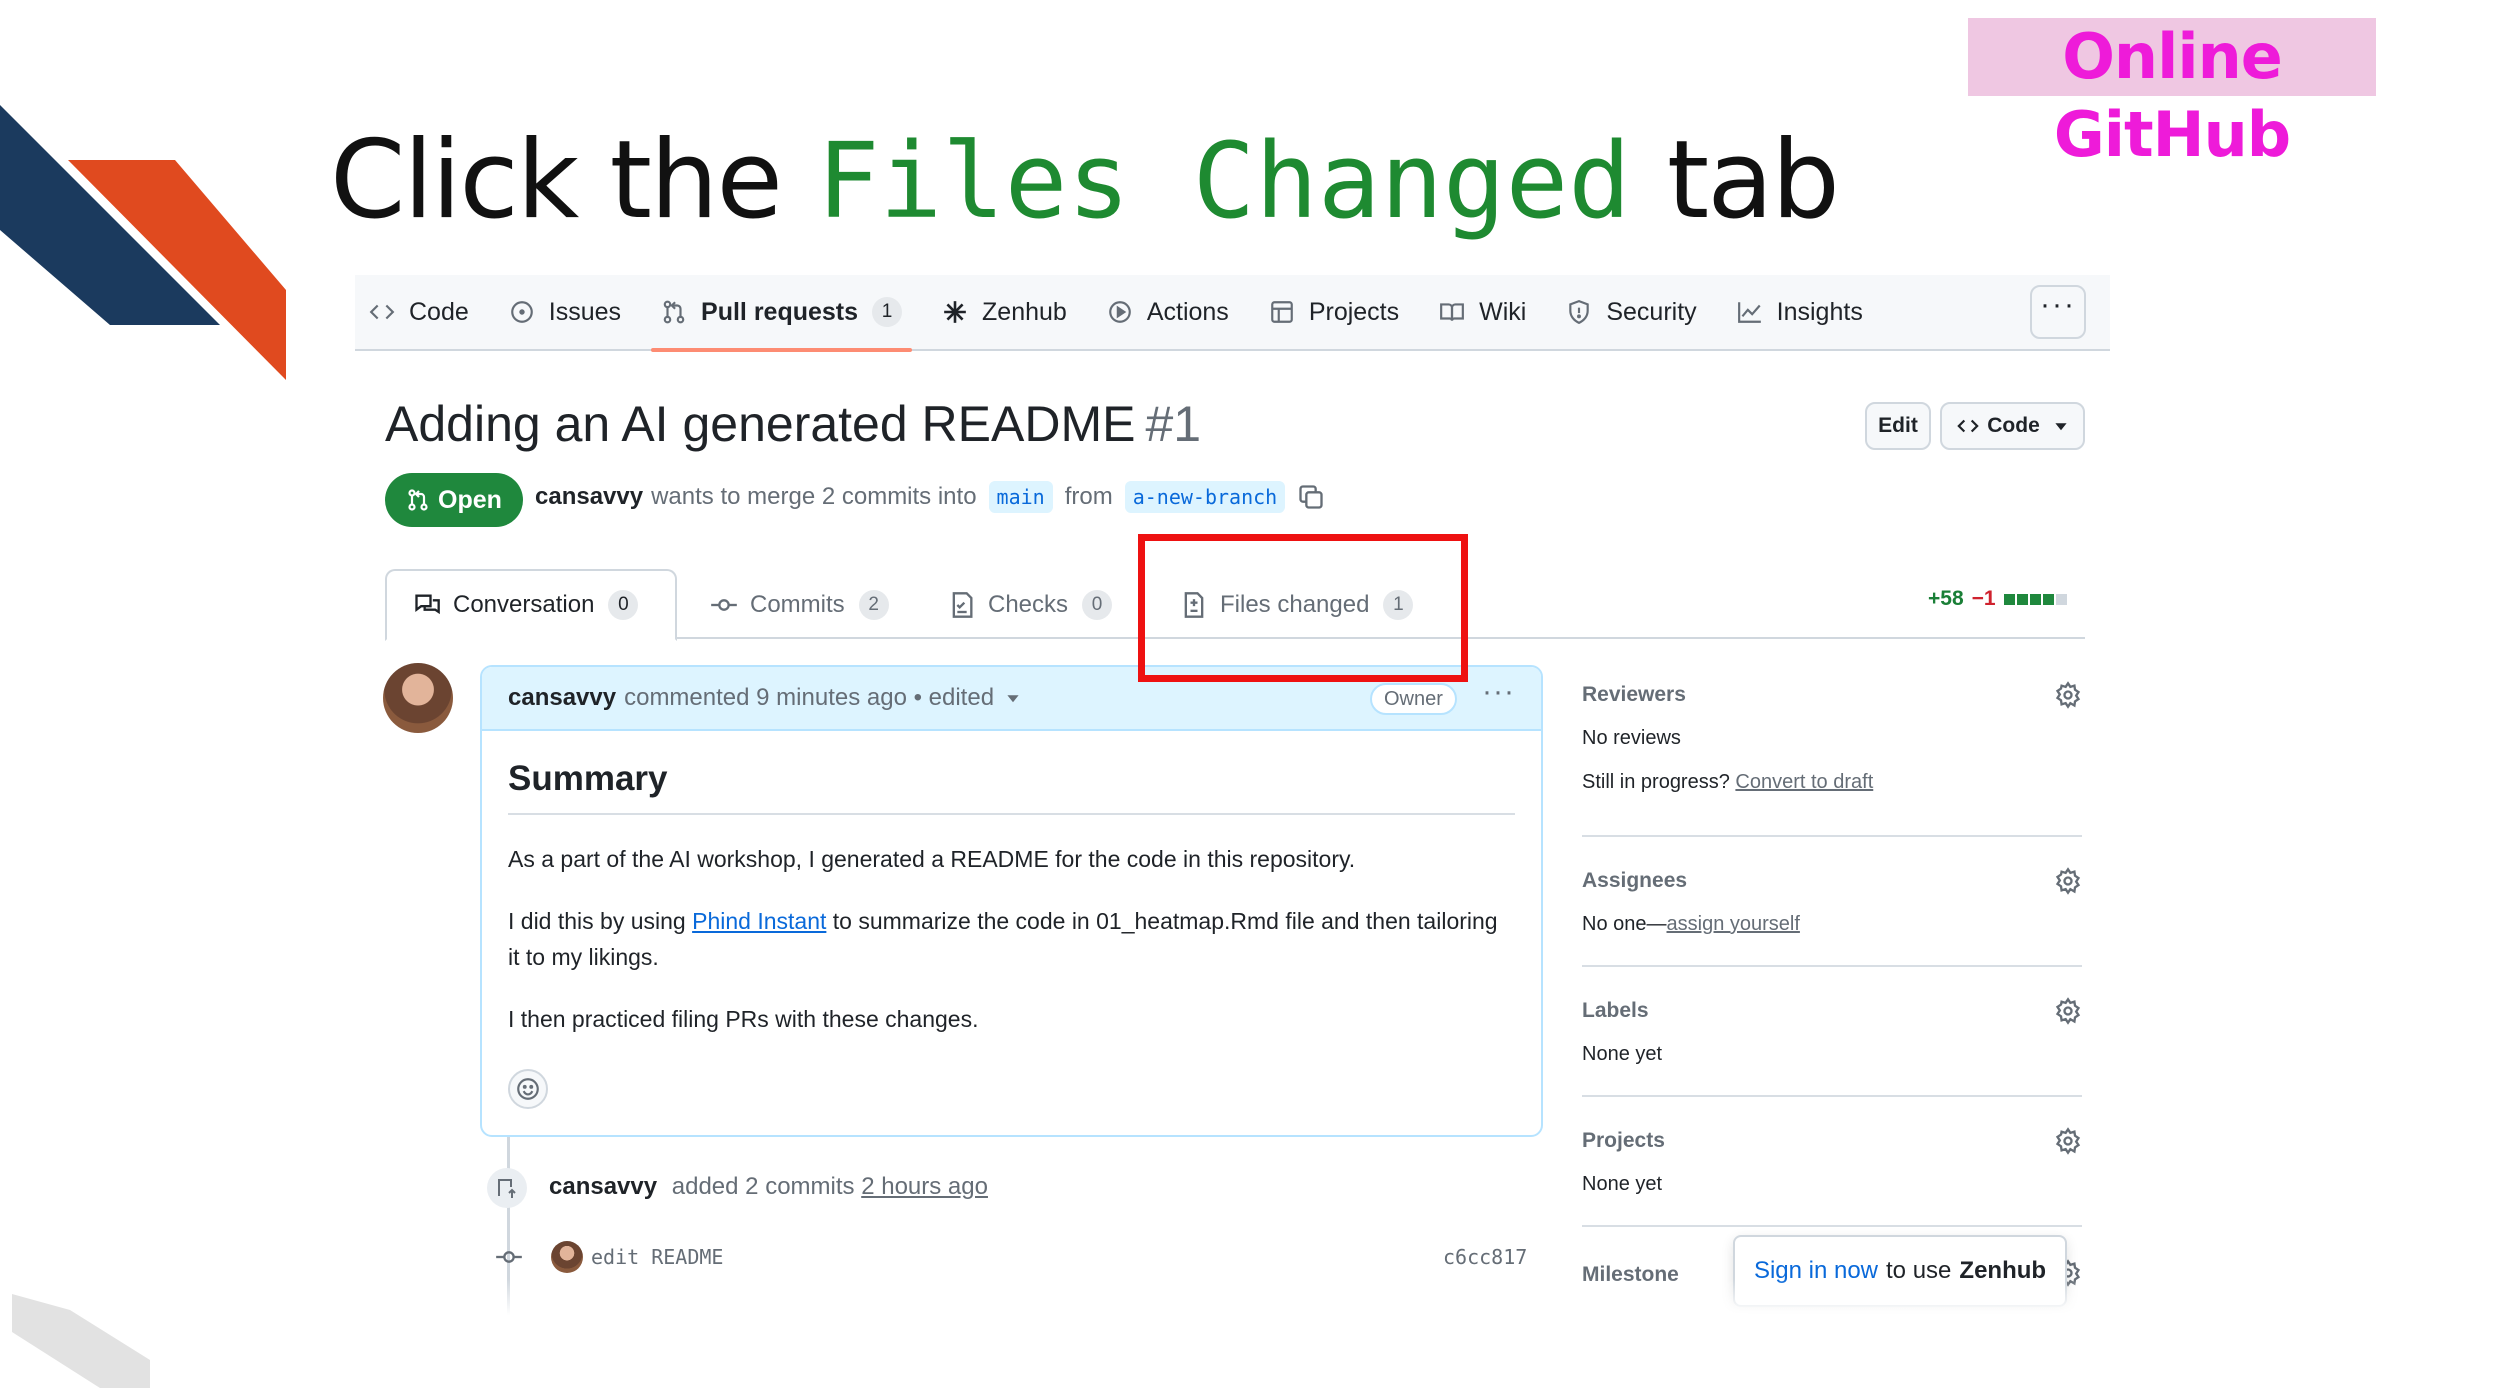 This screenshot has height=1388, width=2500. I want to click on diff-deletions: −1, so click(1983, 598).